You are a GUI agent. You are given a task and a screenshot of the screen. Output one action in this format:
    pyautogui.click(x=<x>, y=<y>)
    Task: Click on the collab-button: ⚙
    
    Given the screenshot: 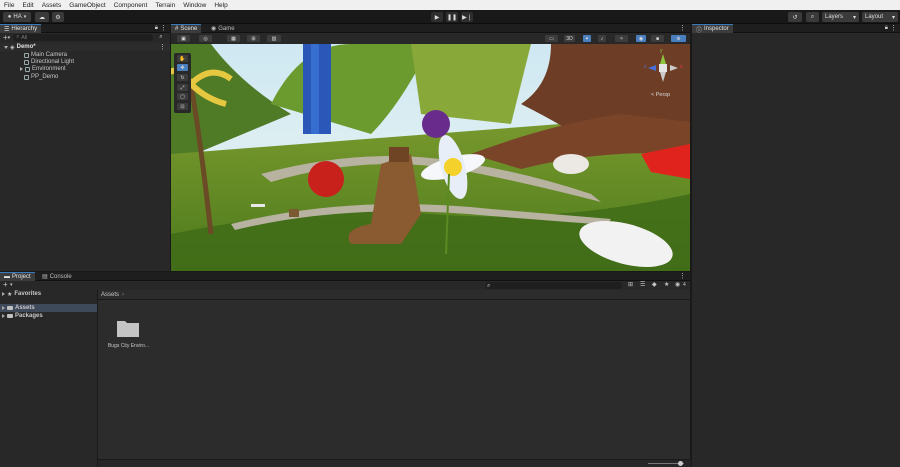 What is the action you would take?
    pyautogui.click(x=58, y=17)
    